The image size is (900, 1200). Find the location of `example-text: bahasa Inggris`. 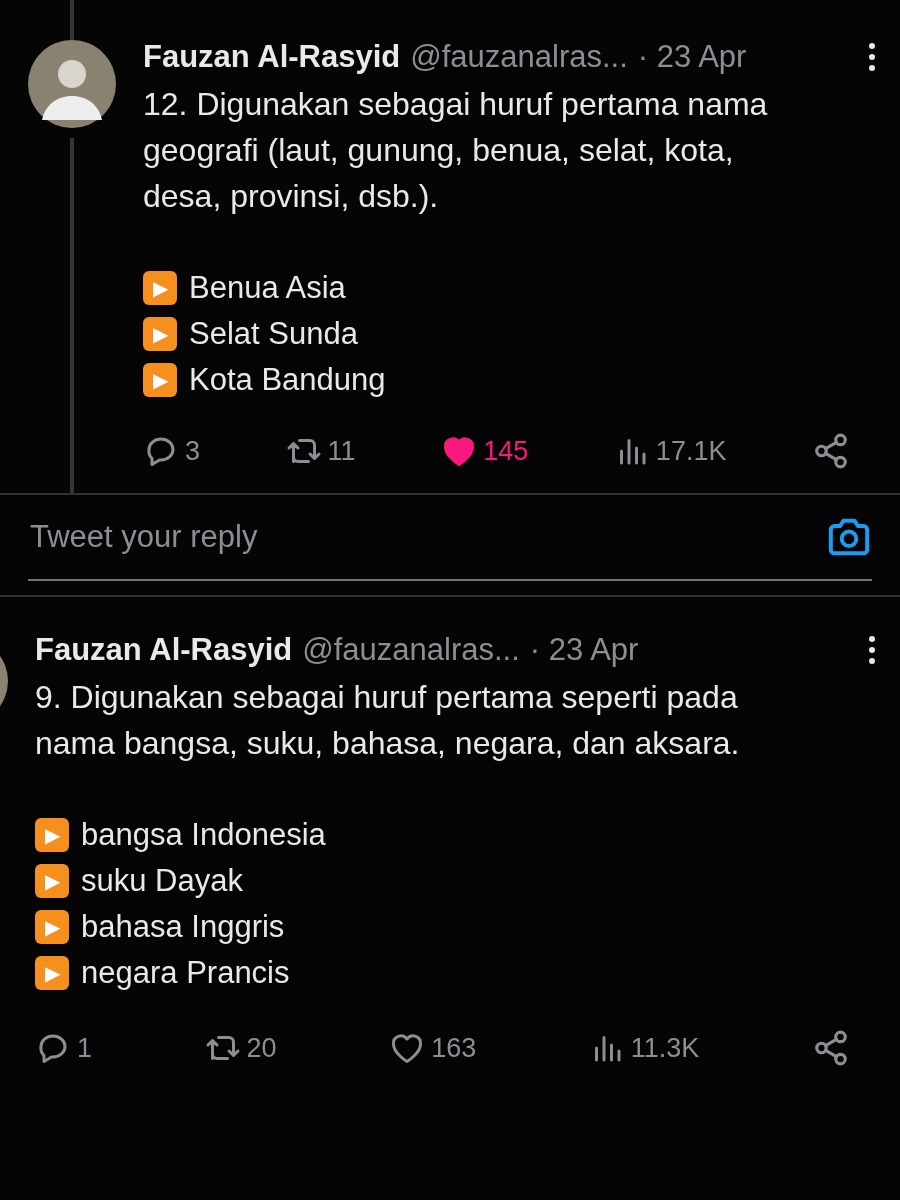

example-text: bahasa Inggris is located at coordinates (183, 926).